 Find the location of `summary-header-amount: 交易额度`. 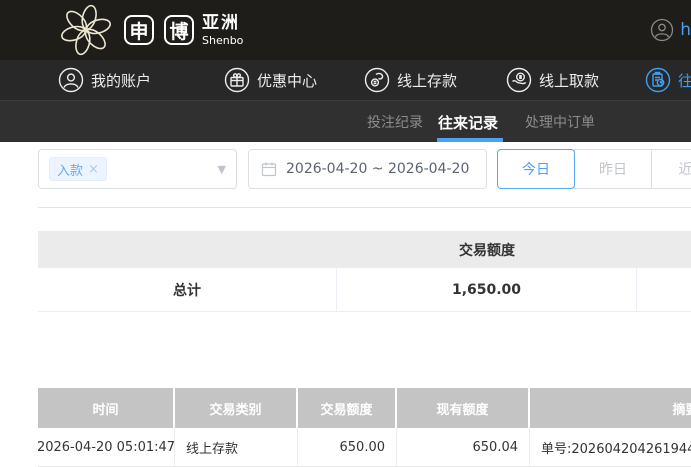

summary-header-amount: 交易额度 is located at coordinates (487, 250).